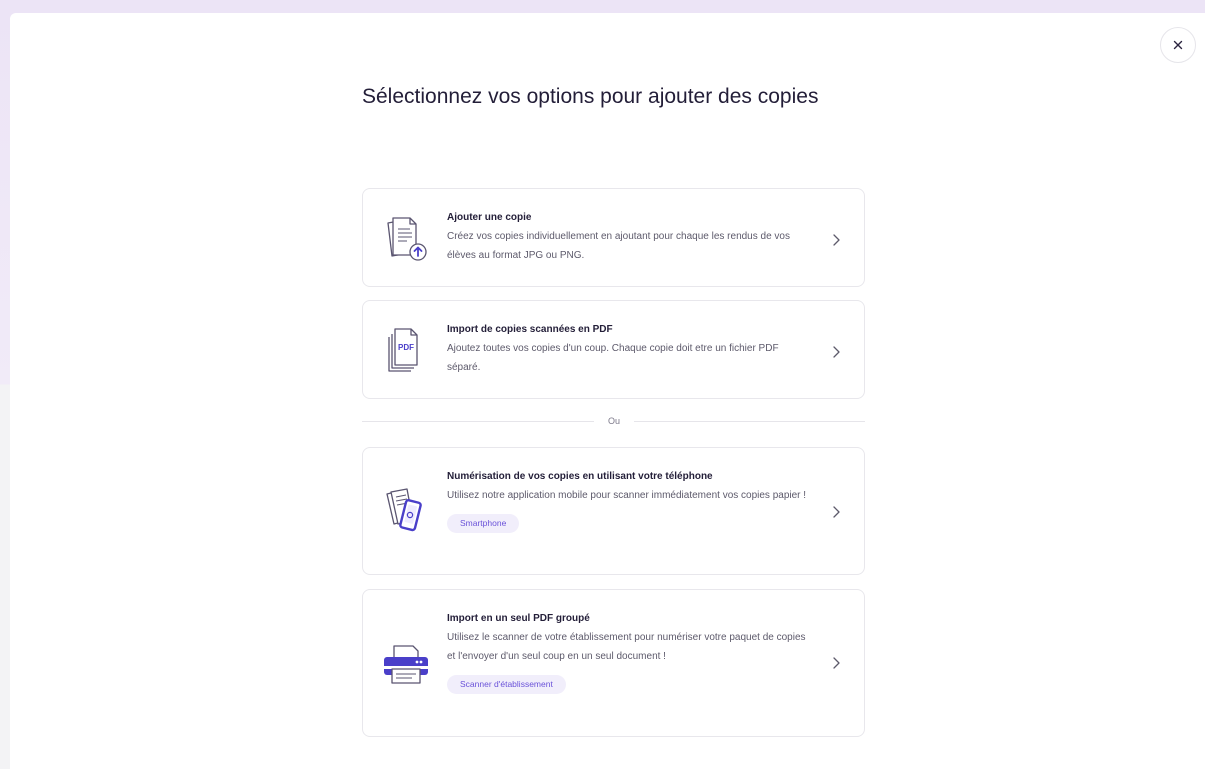 Image resolution: width=1205 pixels, height=769 pixels. I want to click on printer-icon, so click(406, 663).